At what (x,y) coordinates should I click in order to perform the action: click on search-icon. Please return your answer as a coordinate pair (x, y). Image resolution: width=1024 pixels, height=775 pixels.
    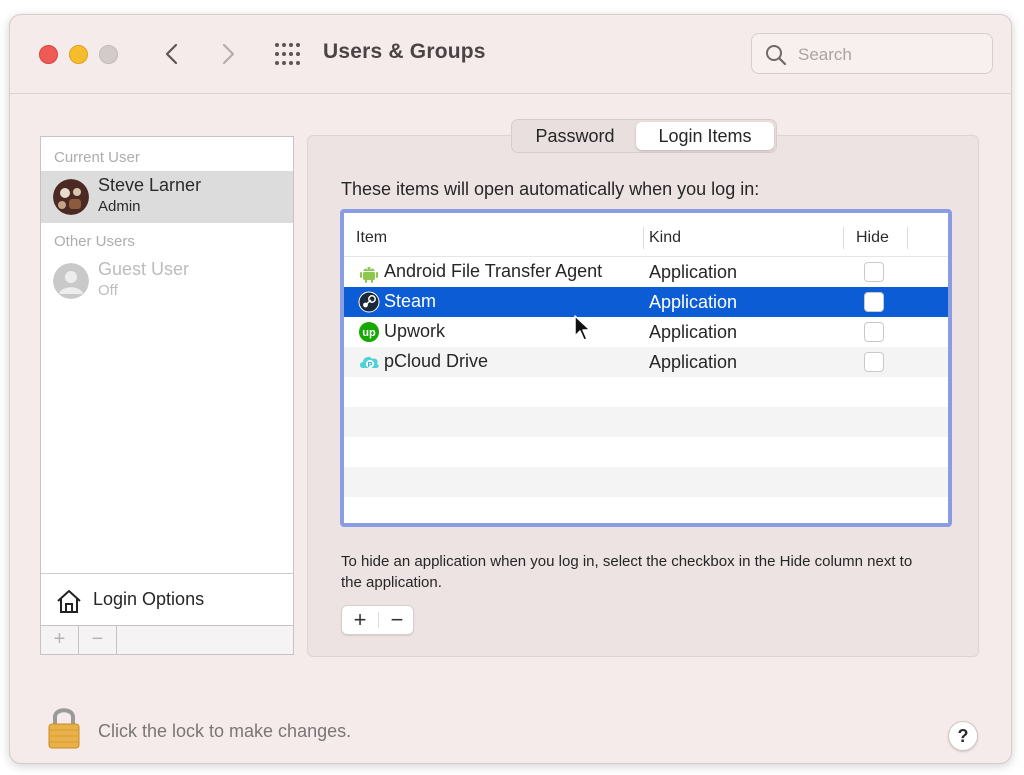
    Looking at the image, I should click on (776, 55).